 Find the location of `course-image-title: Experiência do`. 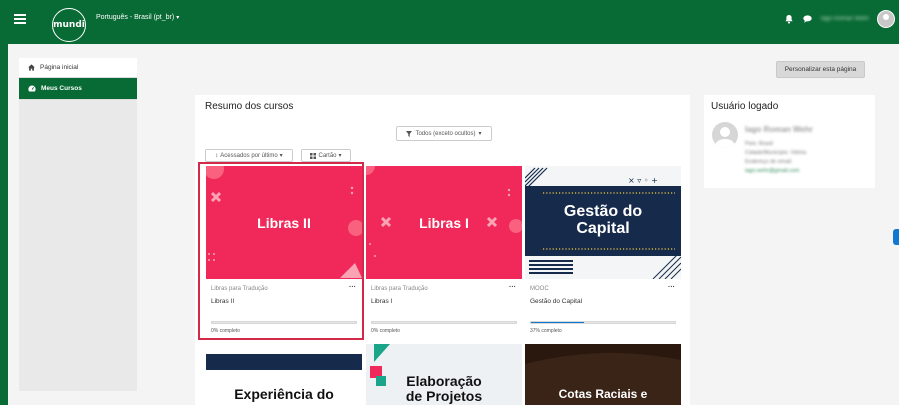

course-image-title: Experiência do is located at coordinates (284, 394).